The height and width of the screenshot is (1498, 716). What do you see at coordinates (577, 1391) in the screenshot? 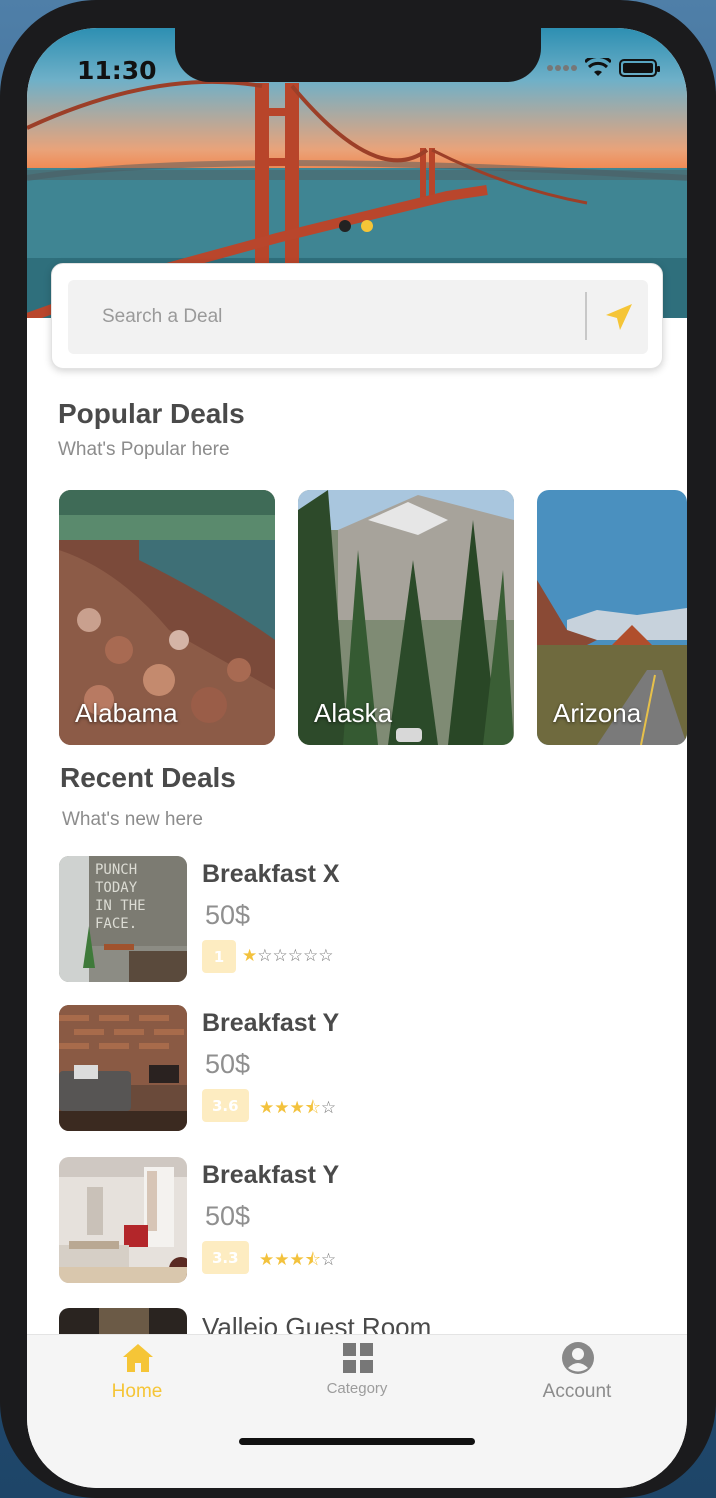
I see `tab-label: Account` at bounding box center [577, 1391].